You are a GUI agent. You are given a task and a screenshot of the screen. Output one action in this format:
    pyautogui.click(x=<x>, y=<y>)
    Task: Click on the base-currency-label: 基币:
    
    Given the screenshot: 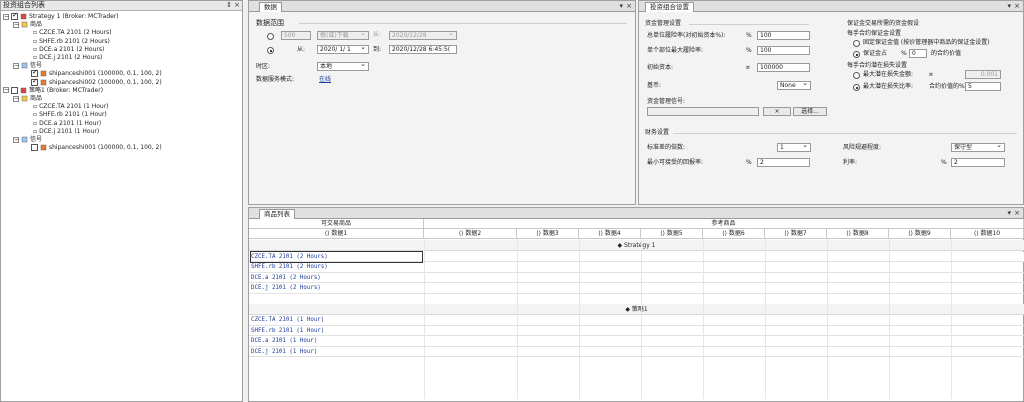 What is the action you would take?
    pyautogui.click(x=654, y=85)
    